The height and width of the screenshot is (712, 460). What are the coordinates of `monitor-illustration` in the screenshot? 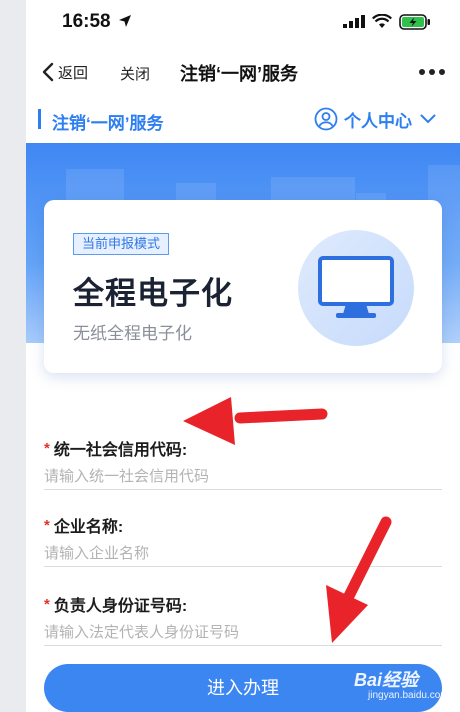 It's located at (356, 288).